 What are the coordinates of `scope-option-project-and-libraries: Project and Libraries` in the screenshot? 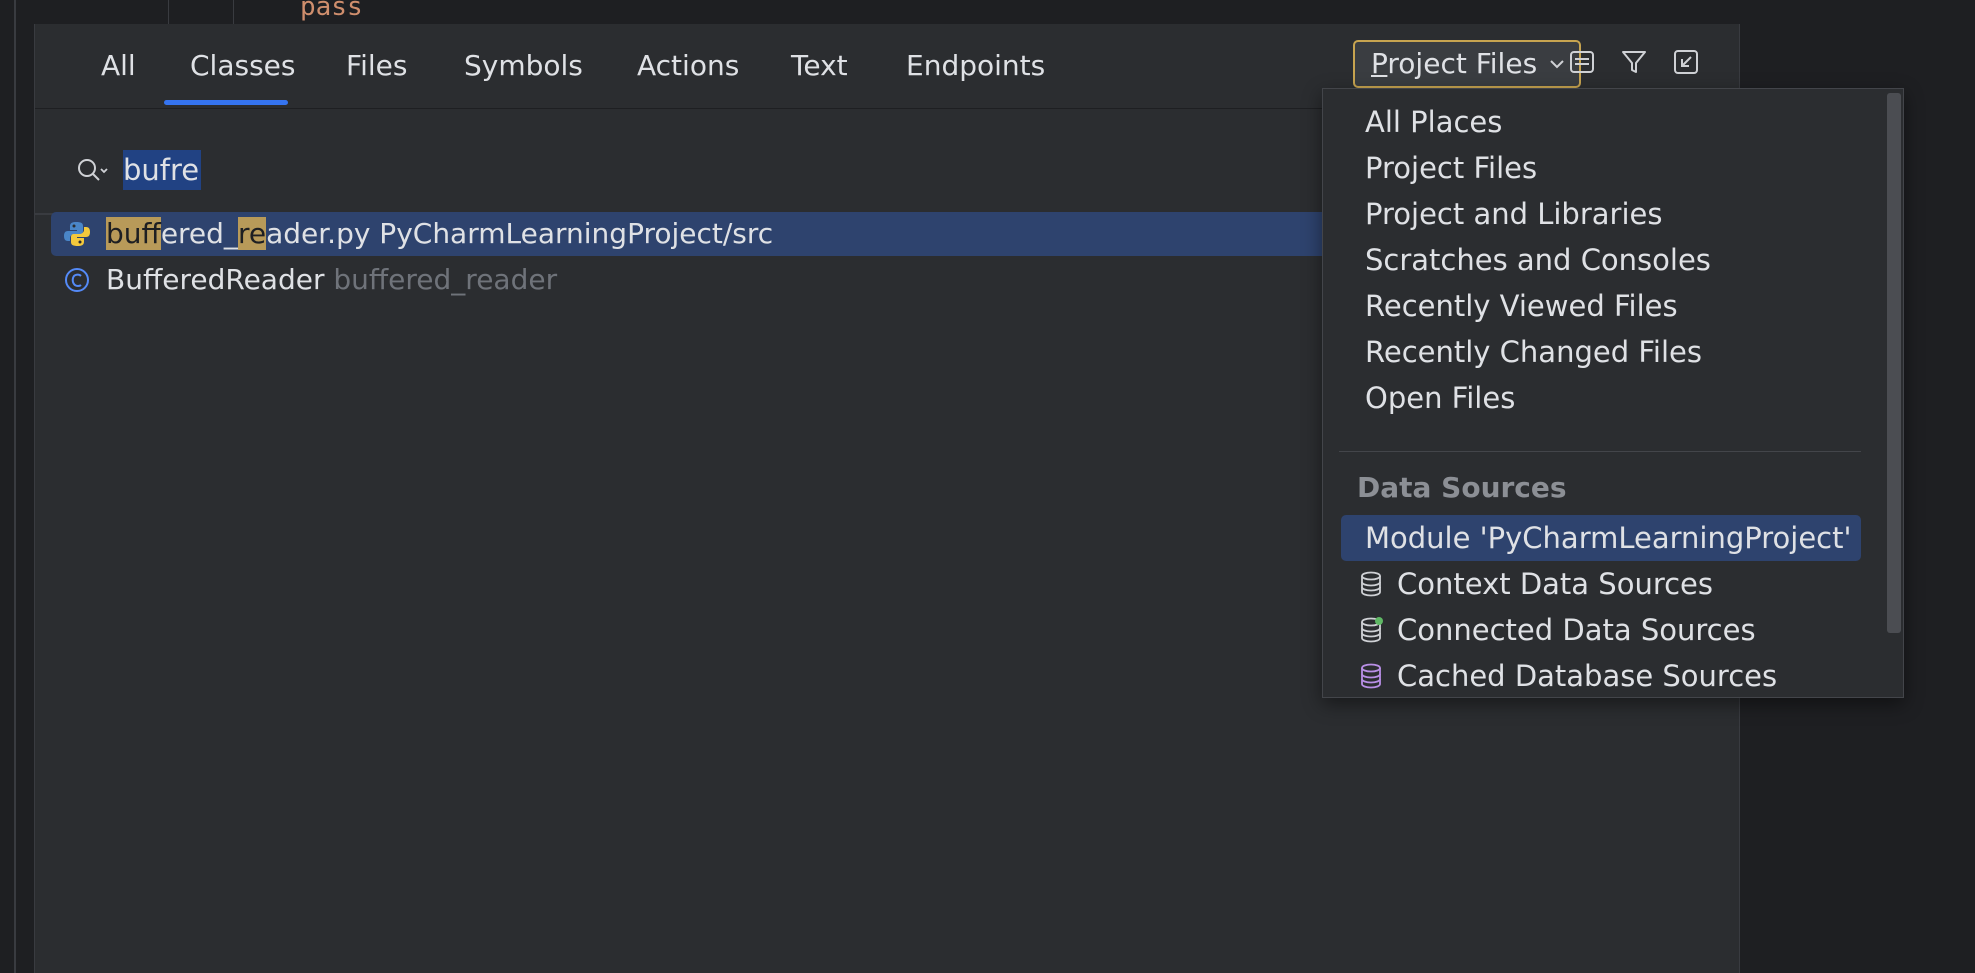 It's located at (1601, 214).